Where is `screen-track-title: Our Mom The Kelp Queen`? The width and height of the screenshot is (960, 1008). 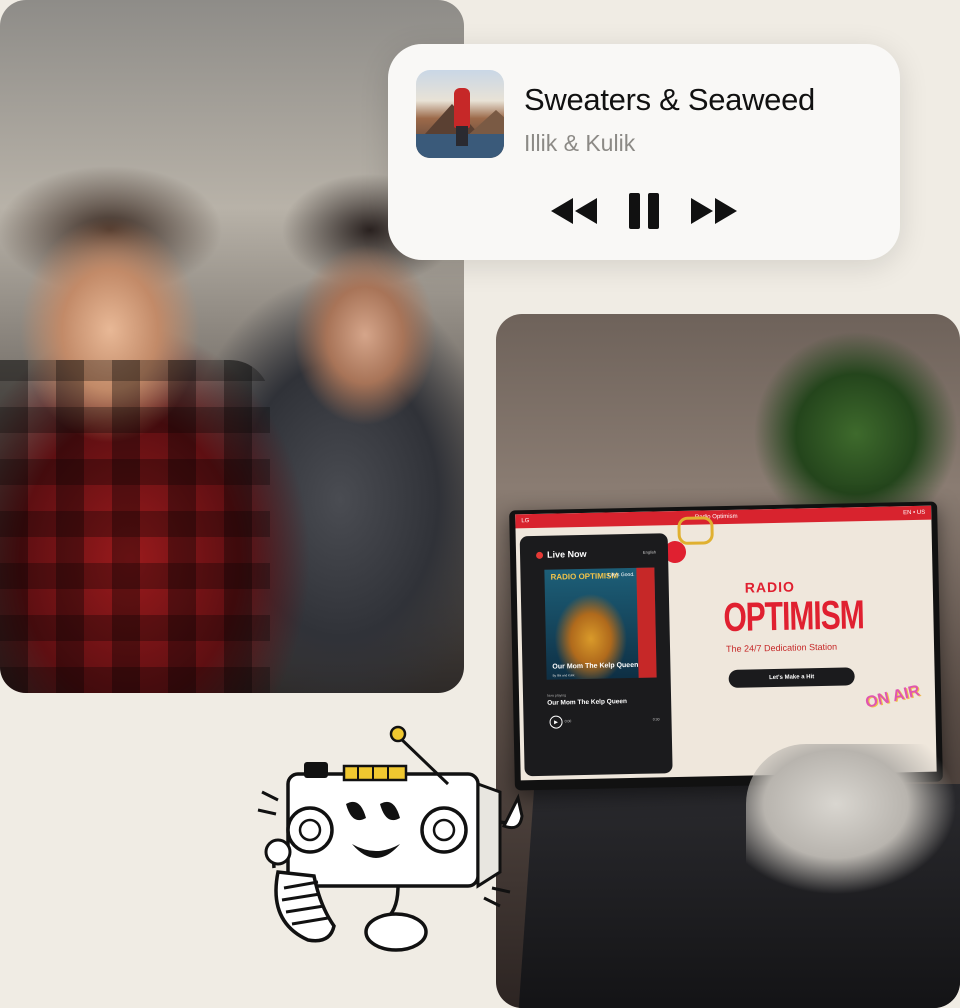
screen-track-title: Our Mom The Kelp Queen is located at coordinates (587, 702).